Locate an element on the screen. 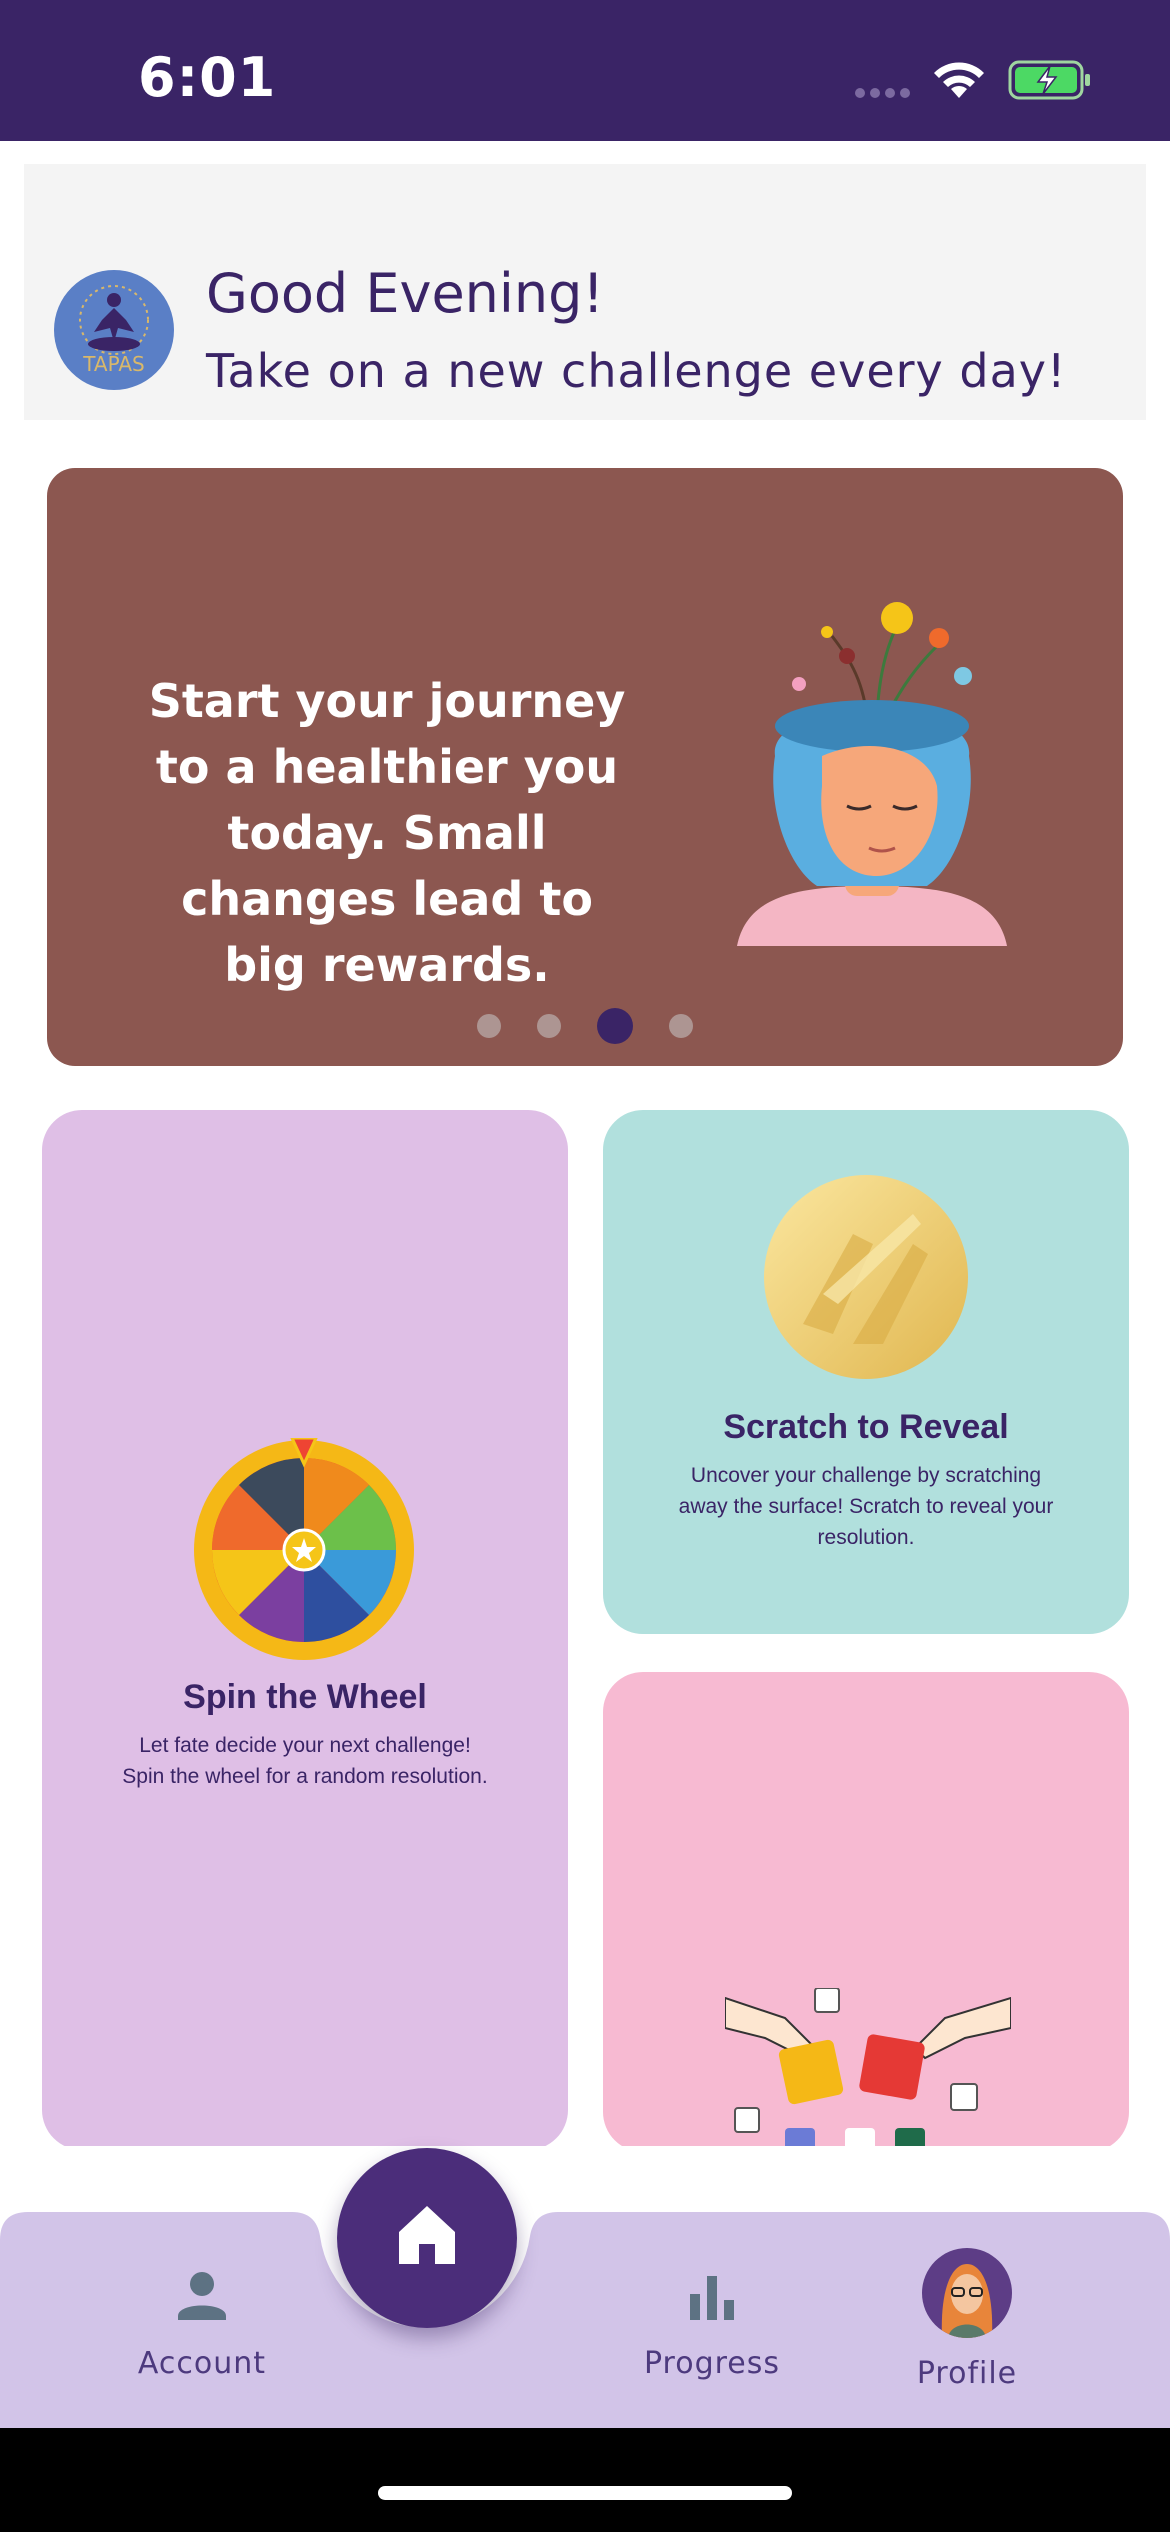  status-time: 6:01 is located at coordinates (207, 77).